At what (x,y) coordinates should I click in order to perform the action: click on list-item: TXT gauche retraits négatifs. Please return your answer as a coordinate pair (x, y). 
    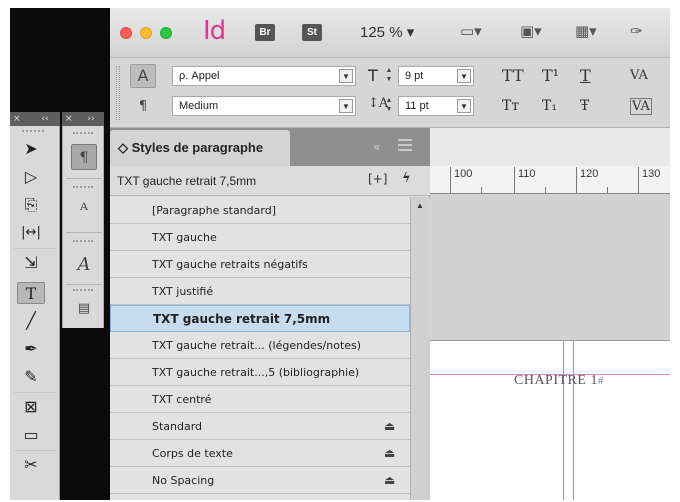
    Looking at the image, I should click on (260, 264).